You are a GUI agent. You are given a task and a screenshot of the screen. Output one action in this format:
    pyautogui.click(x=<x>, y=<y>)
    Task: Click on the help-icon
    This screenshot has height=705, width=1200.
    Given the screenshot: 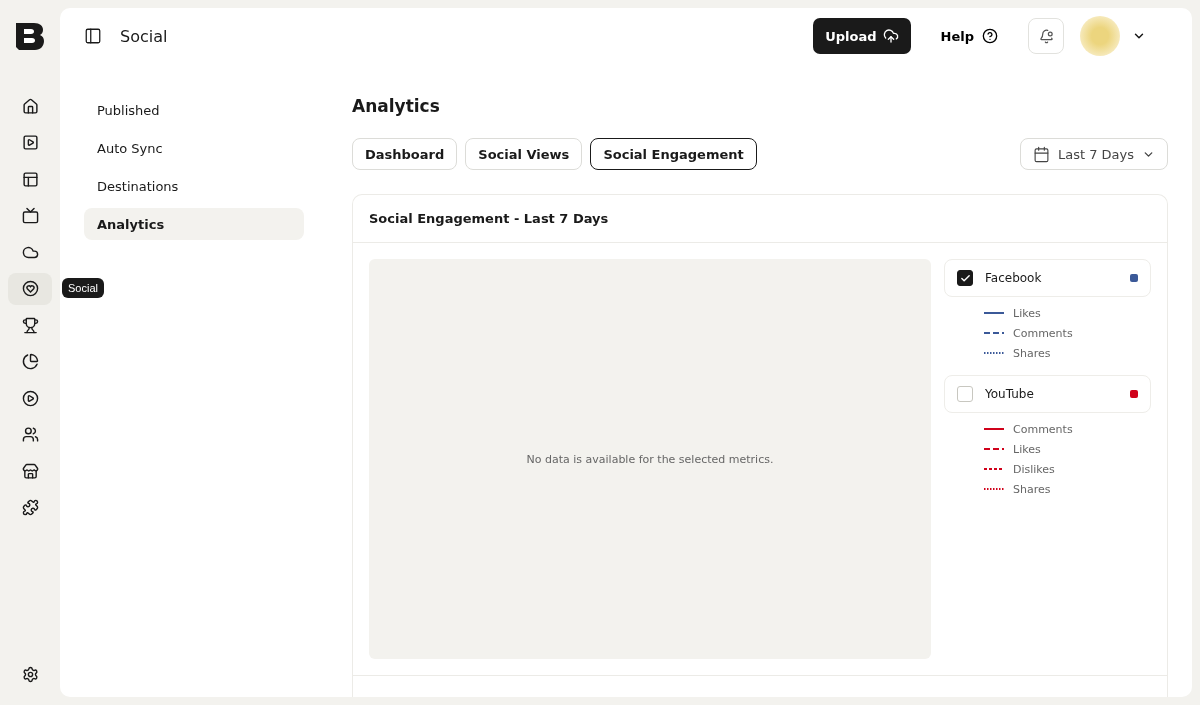 What is the action you would take?
    pyautogui.click(x=990, y=36)
    